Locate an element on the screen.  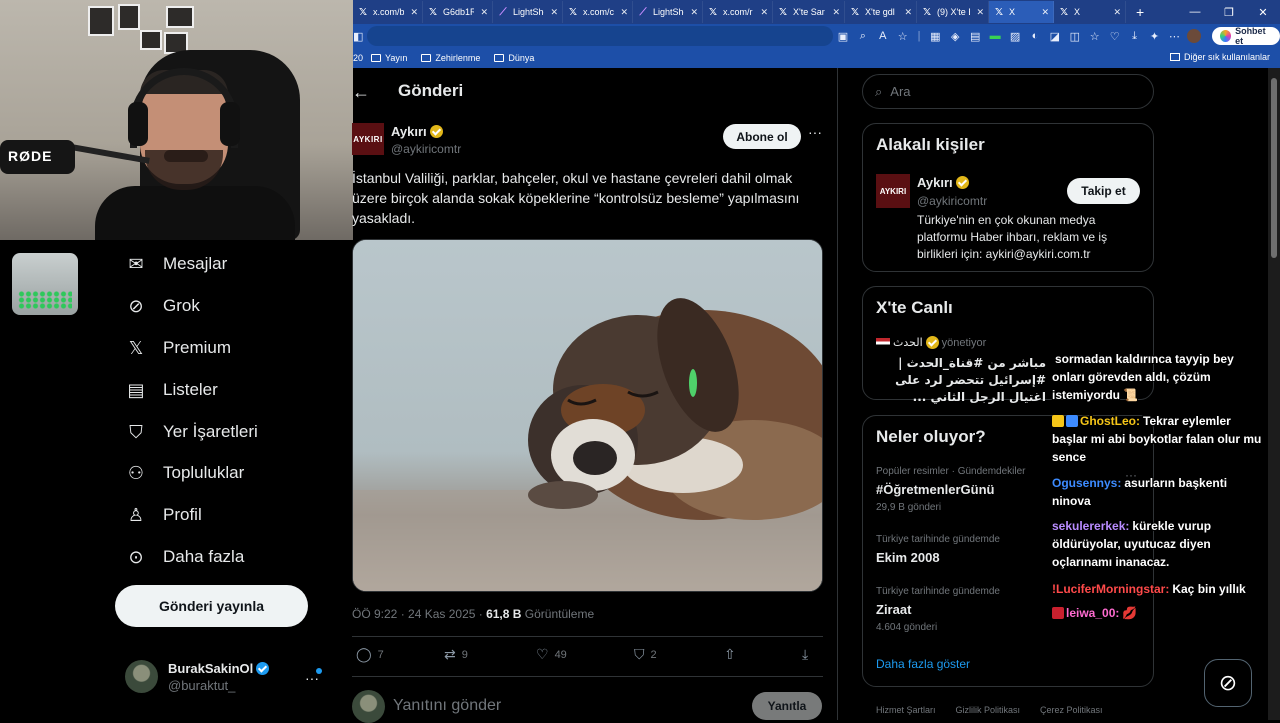
related-avatar: AYKIRI is located at coordinates (893, 191).